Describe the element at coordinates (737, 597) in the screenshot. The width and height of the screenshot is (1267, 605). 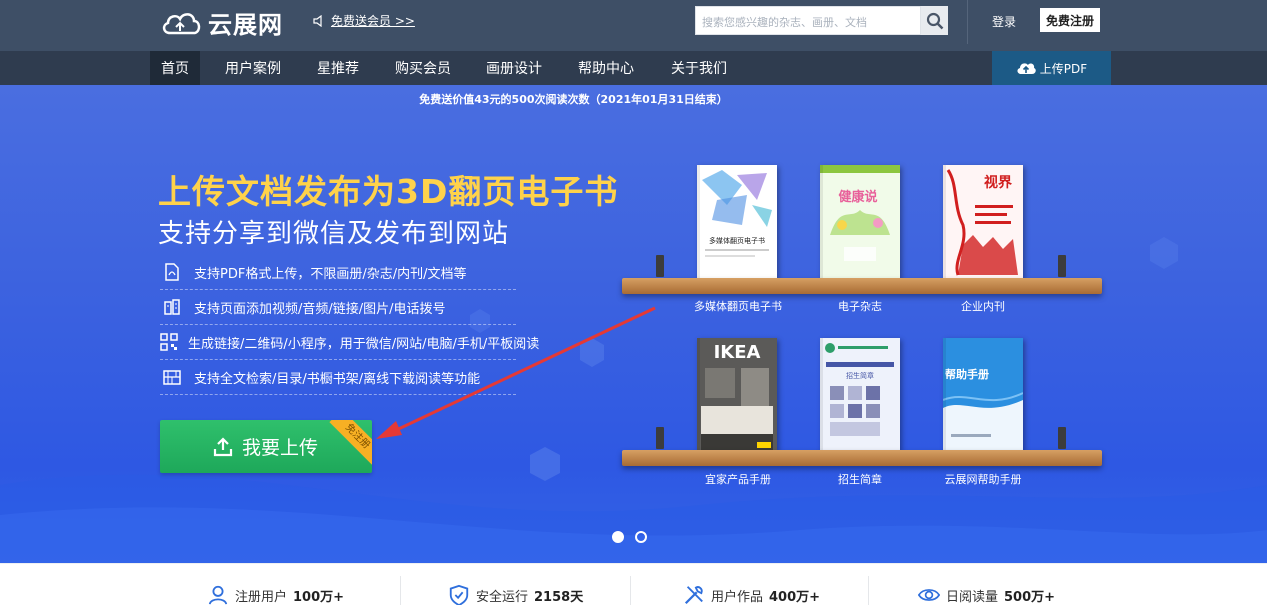
I see `stat-label: 用户作品` at that location.